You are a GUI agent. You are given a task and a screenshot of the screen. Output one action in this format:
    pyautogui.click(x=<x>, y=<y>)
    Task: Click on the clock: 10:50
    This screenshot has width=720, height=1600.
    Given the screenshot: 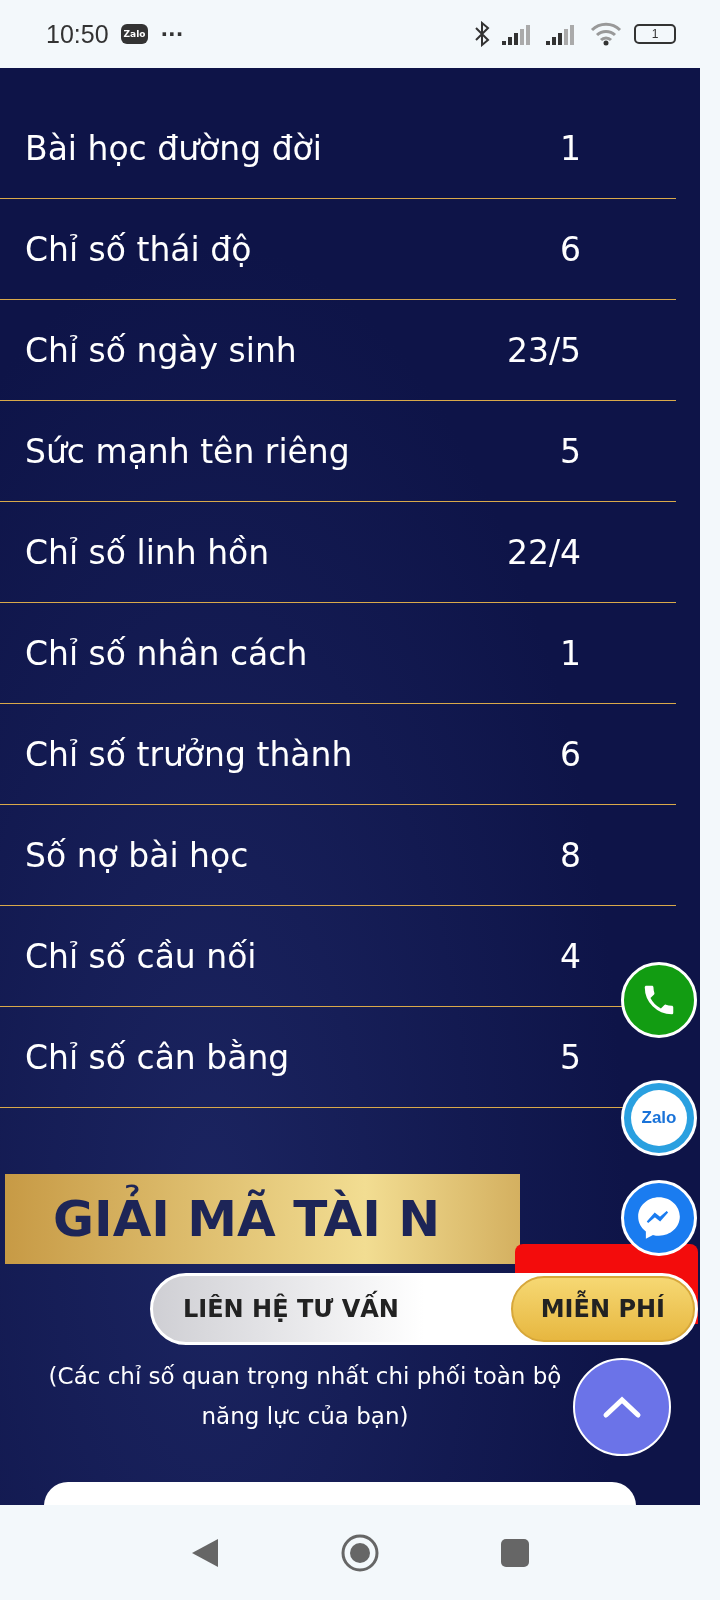 What is the action you would take?
    pyautogui.click(x=77, y=34)
    